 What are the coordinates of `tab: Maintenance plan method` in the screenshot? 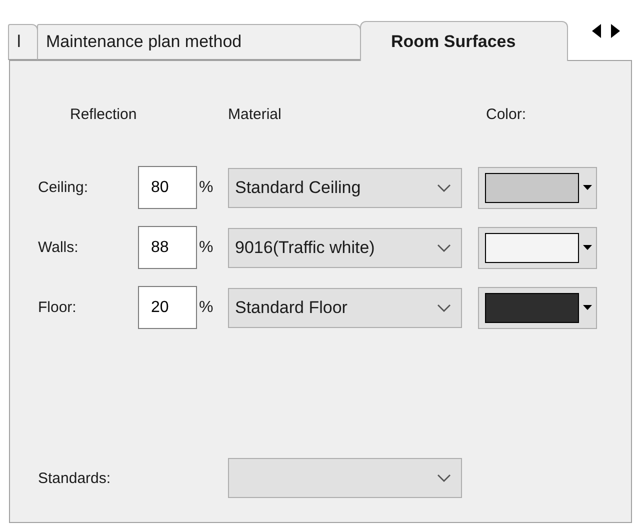 It's located at (199, 42).